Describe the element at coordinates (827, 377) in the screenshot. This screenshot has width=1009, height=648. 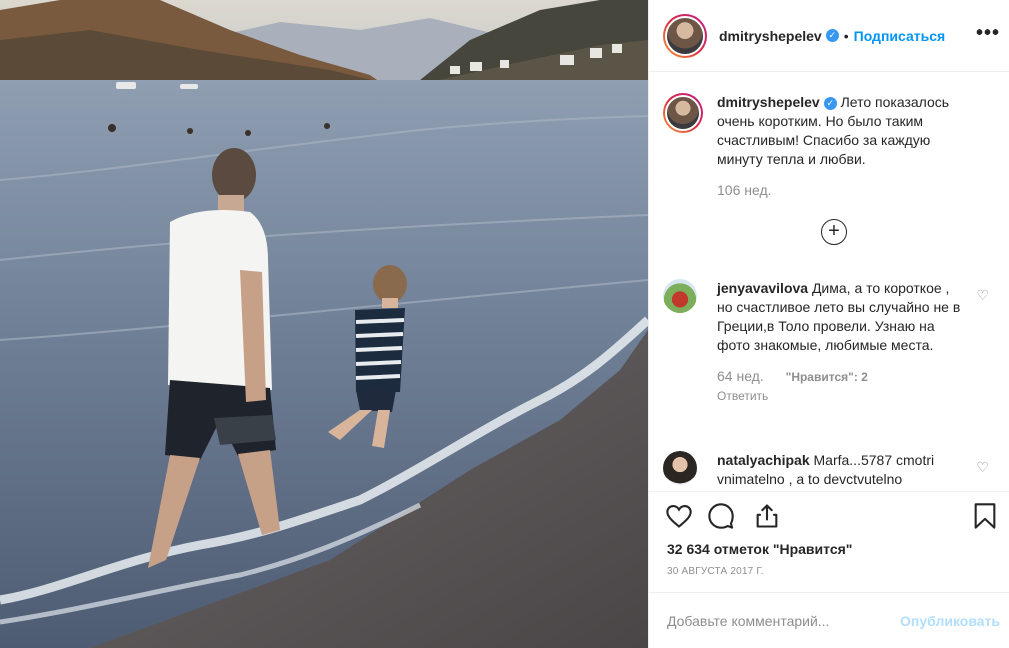
I see `comment-like-count: "Нравится": 2` at that location.